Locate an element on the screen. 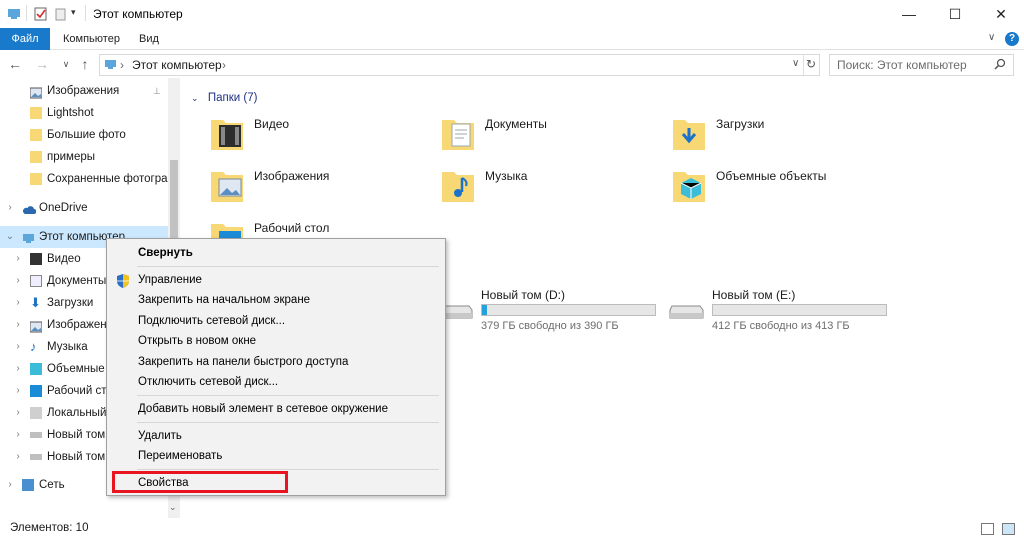  video-icon is located at coordinates (36, 259).